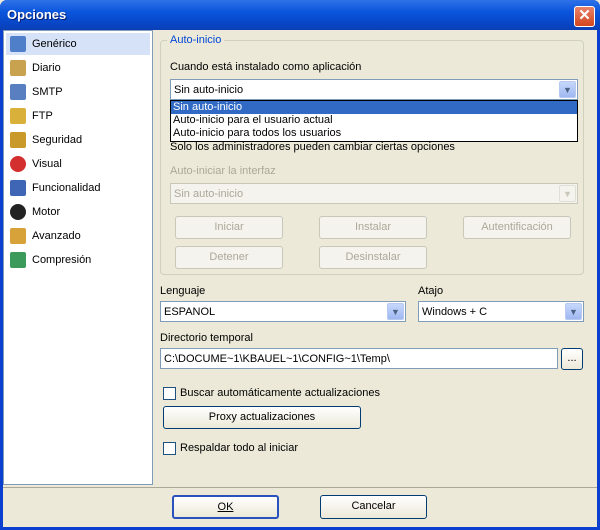  Describe the element at coordinates (229, 257) in the screenshot. I see `detener-button: Detener` at that location.